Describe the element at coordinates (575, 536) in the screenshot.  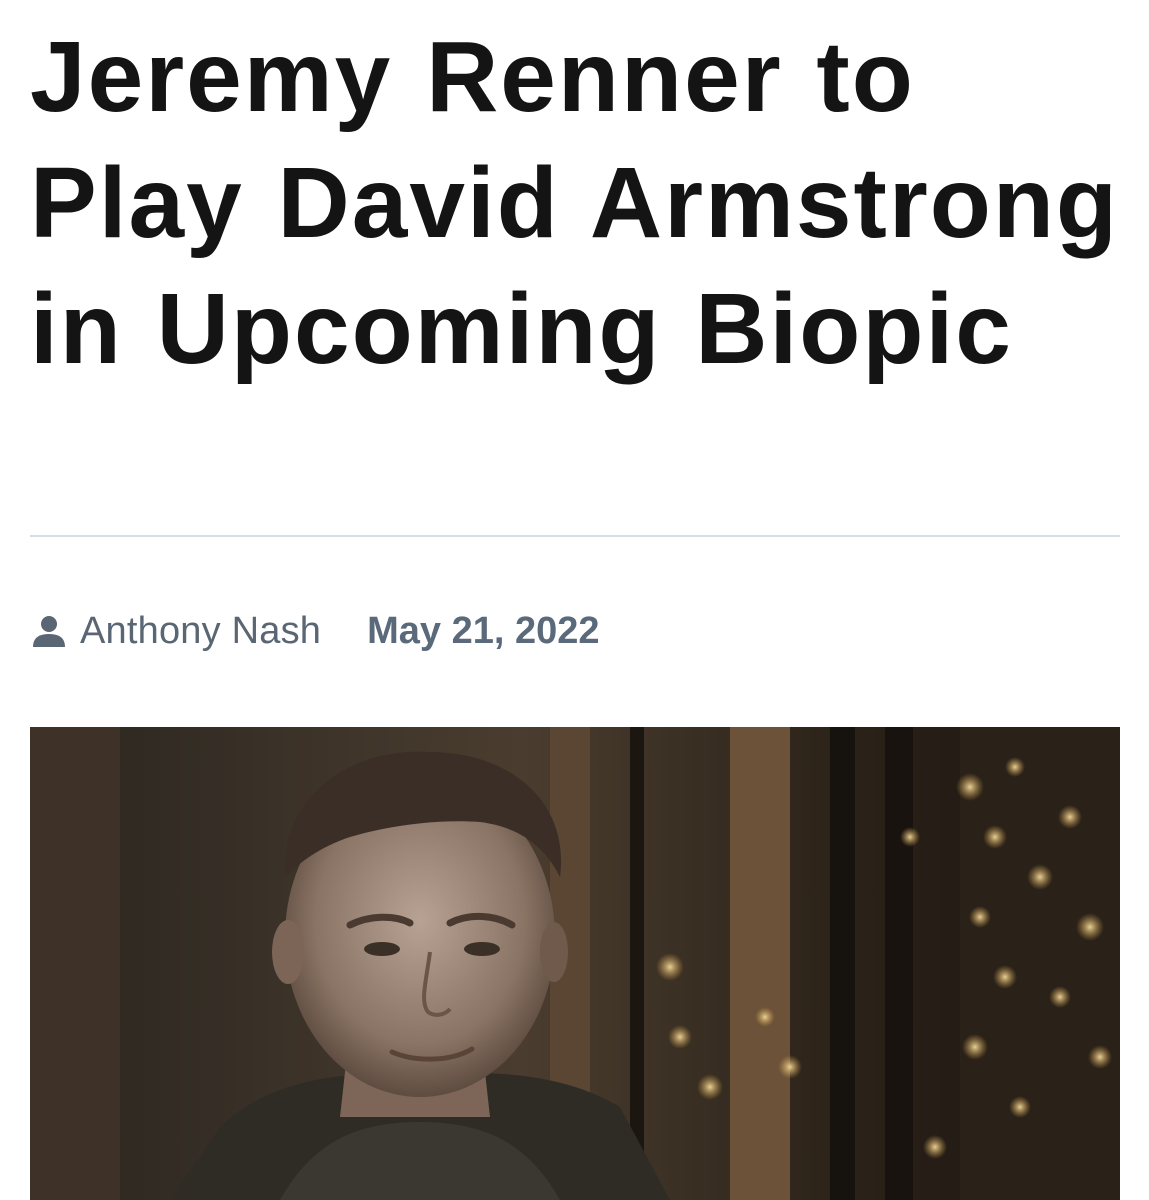
I see `headline-divider` at that location.